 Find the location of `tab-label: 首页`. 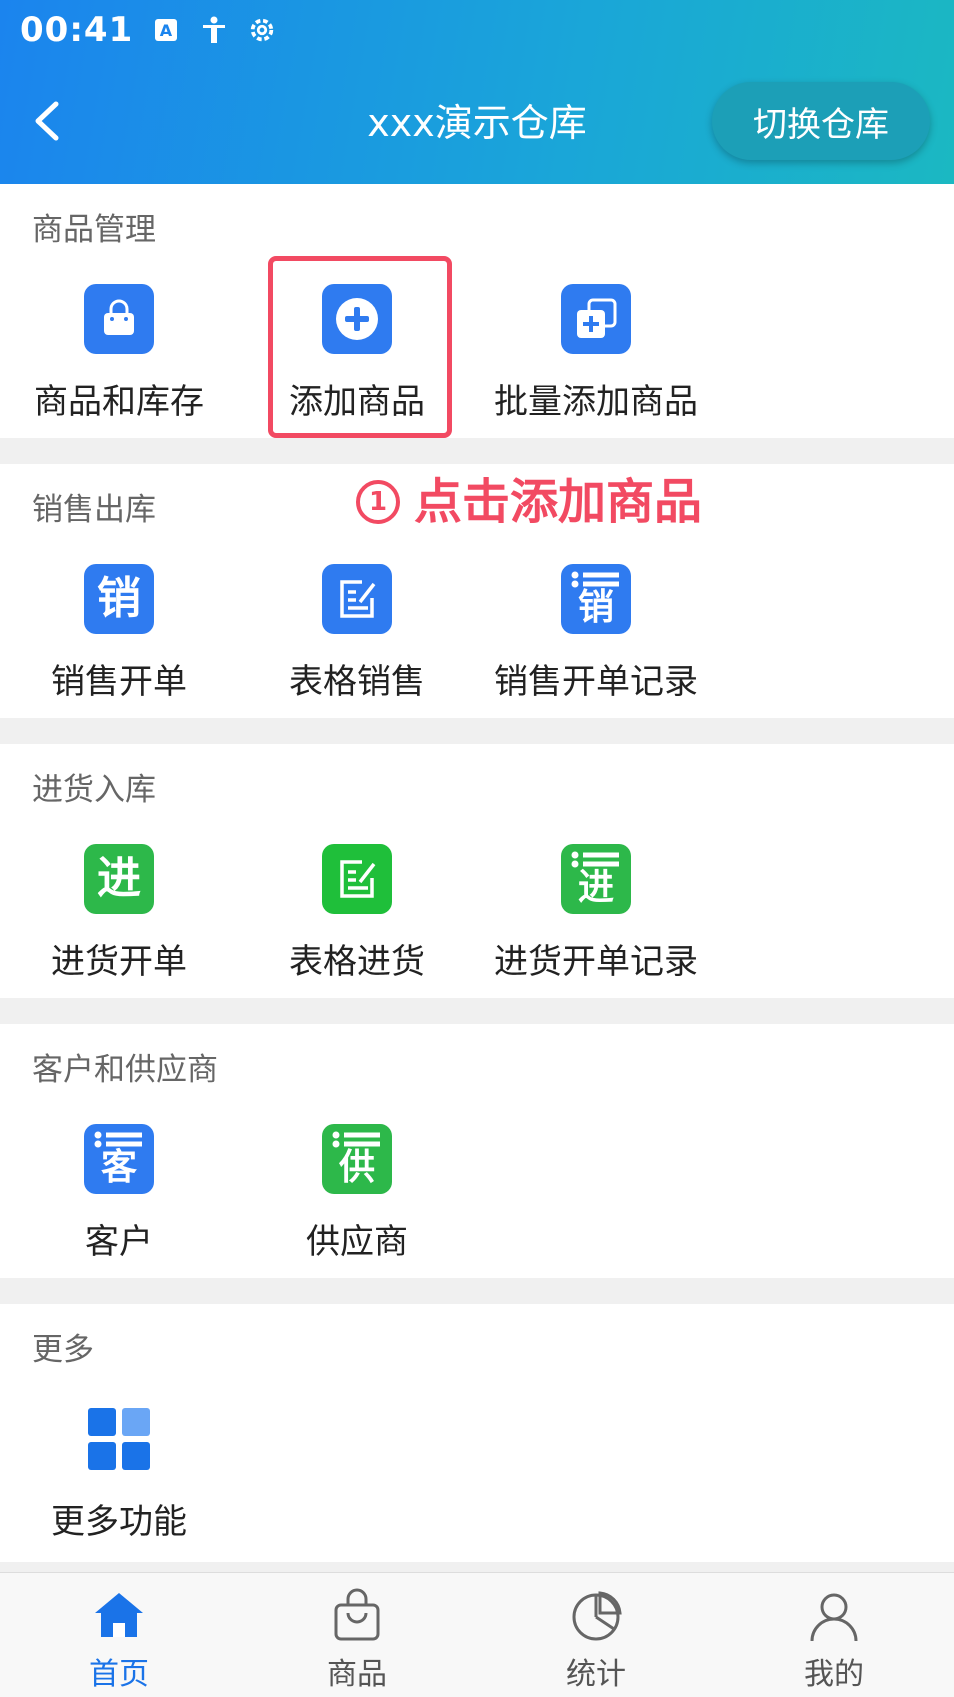

tab-label: 首页 is located at coordinates (119, 1674).